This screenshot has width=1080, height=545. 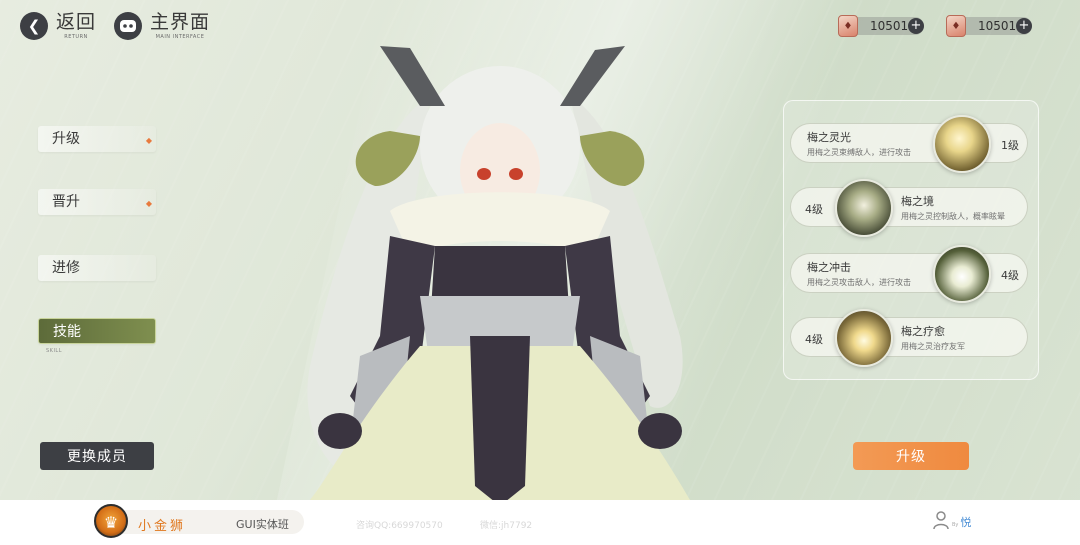 I want to click on lion-logo-icon: ♛, so click(x=111, y=521).